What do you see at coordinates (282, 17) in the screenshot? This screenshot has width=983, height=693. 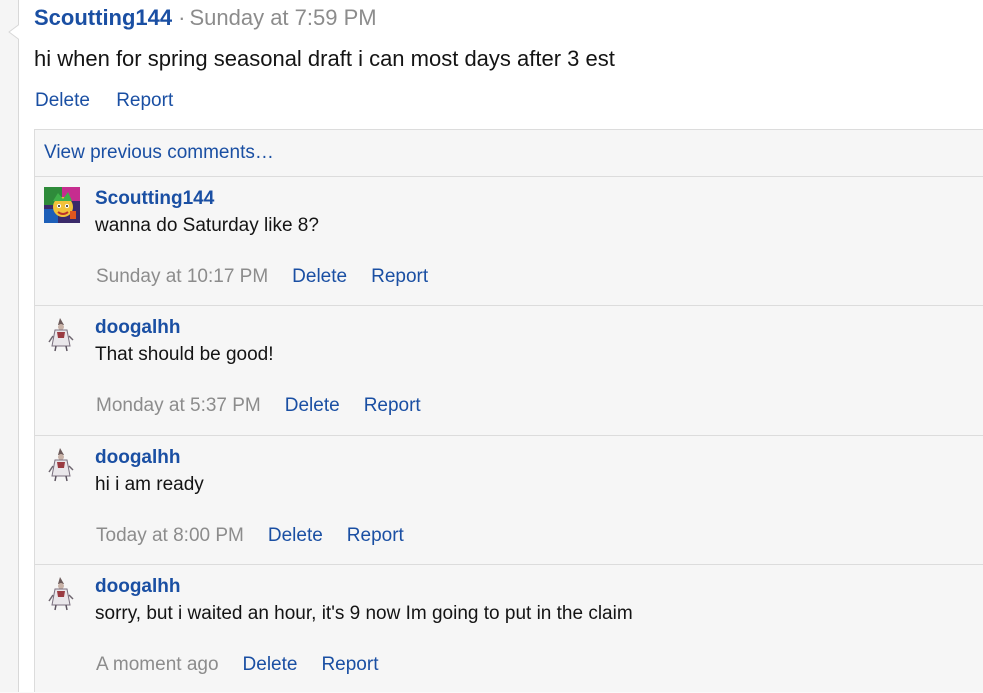 I see `post-timestamp: Sunday at 7:59 PM` at bounding box center [282, 17].